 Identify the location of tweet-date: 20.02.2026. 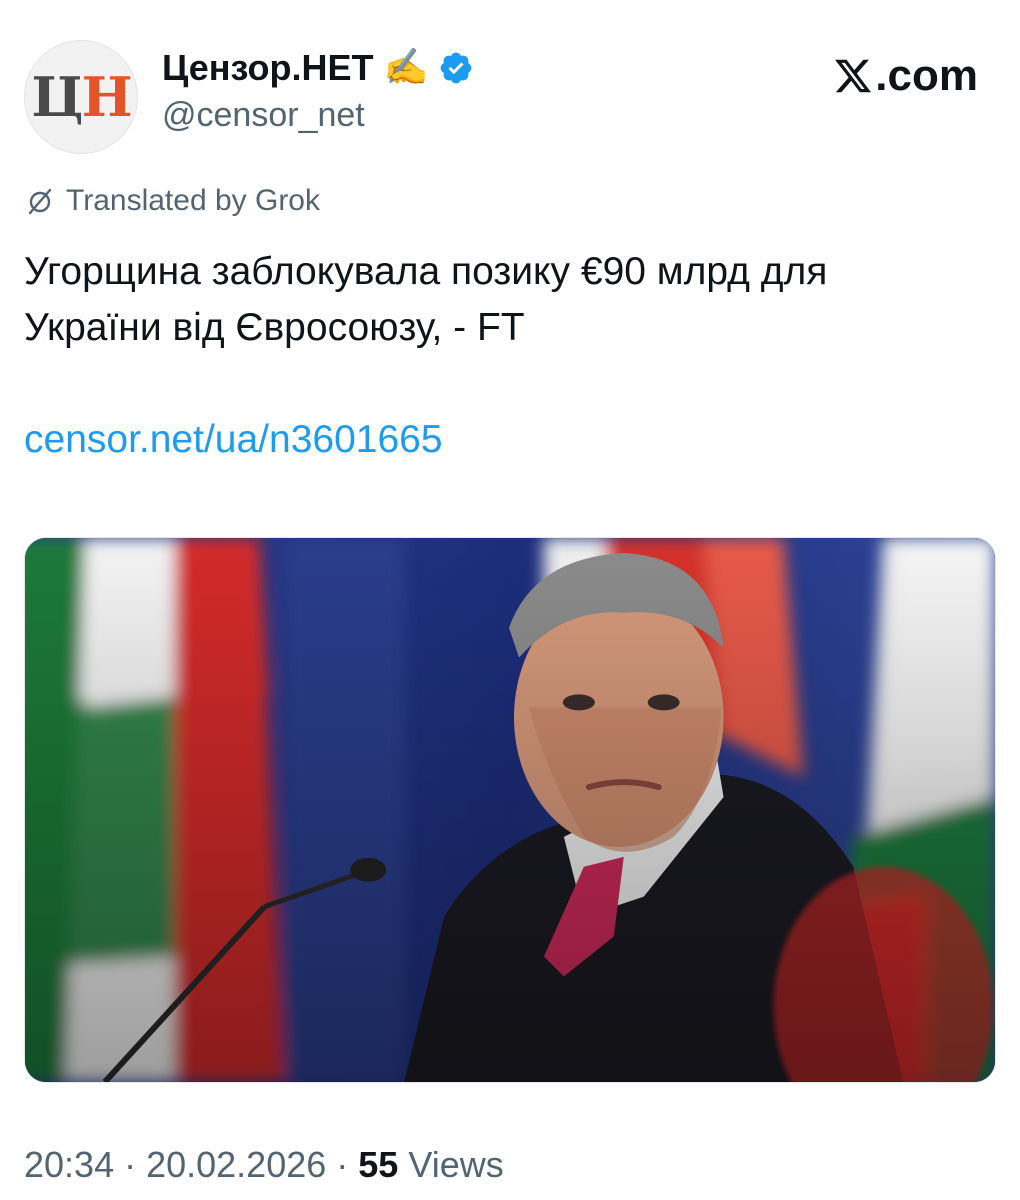
(236, 1165).